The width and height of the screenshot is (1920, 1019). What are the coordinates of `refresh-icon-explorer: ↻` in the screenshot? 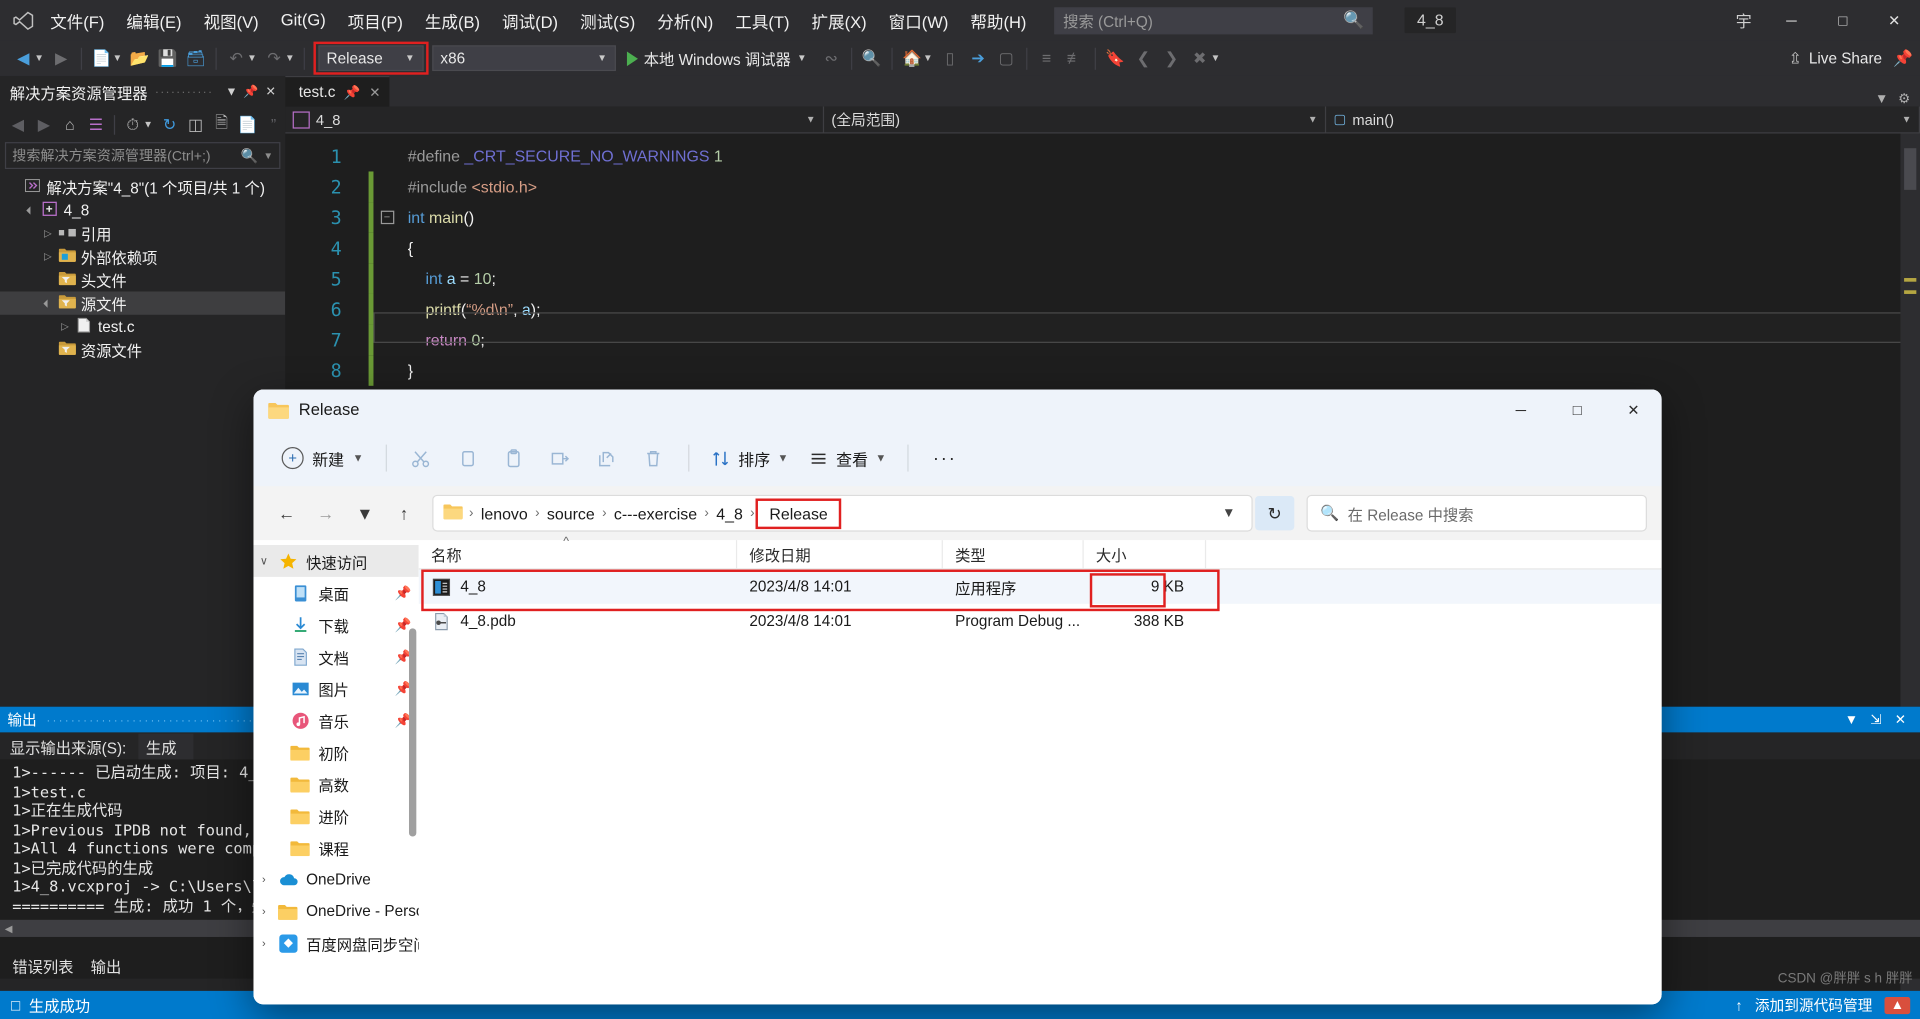 It's located at (1275, 513).